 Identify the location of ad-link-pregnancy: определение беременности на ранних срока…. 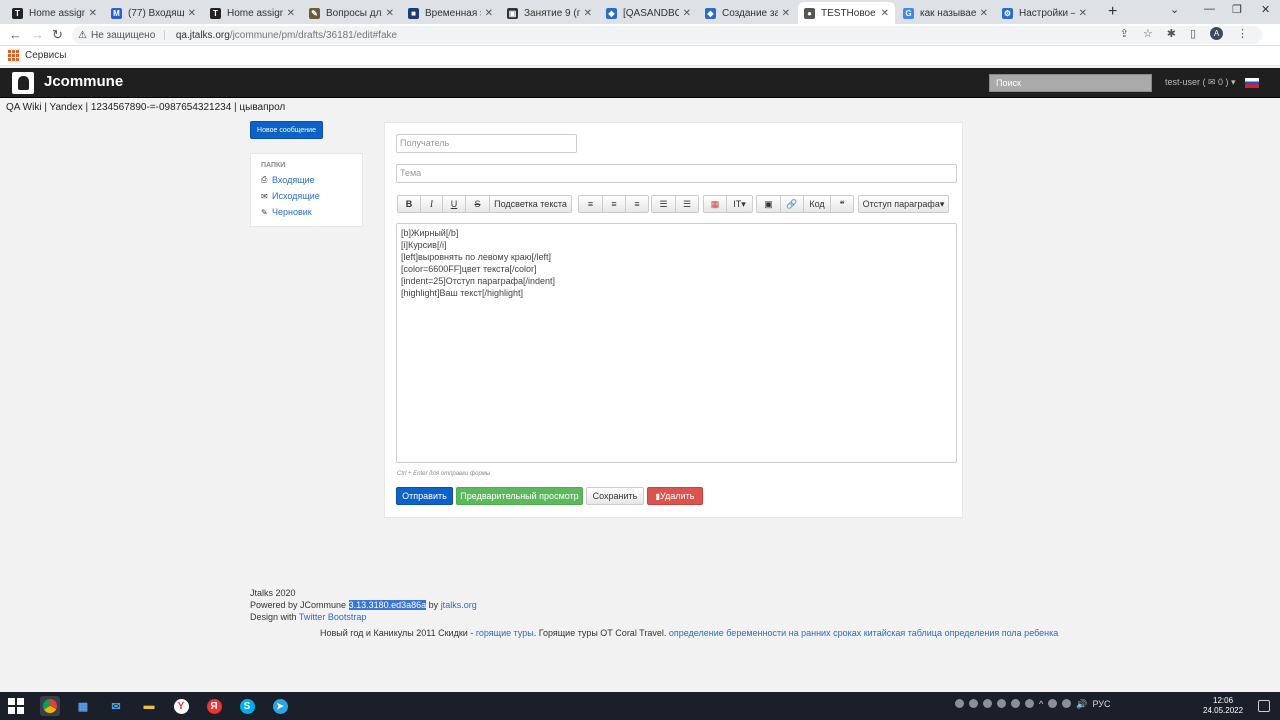
(863, 633).